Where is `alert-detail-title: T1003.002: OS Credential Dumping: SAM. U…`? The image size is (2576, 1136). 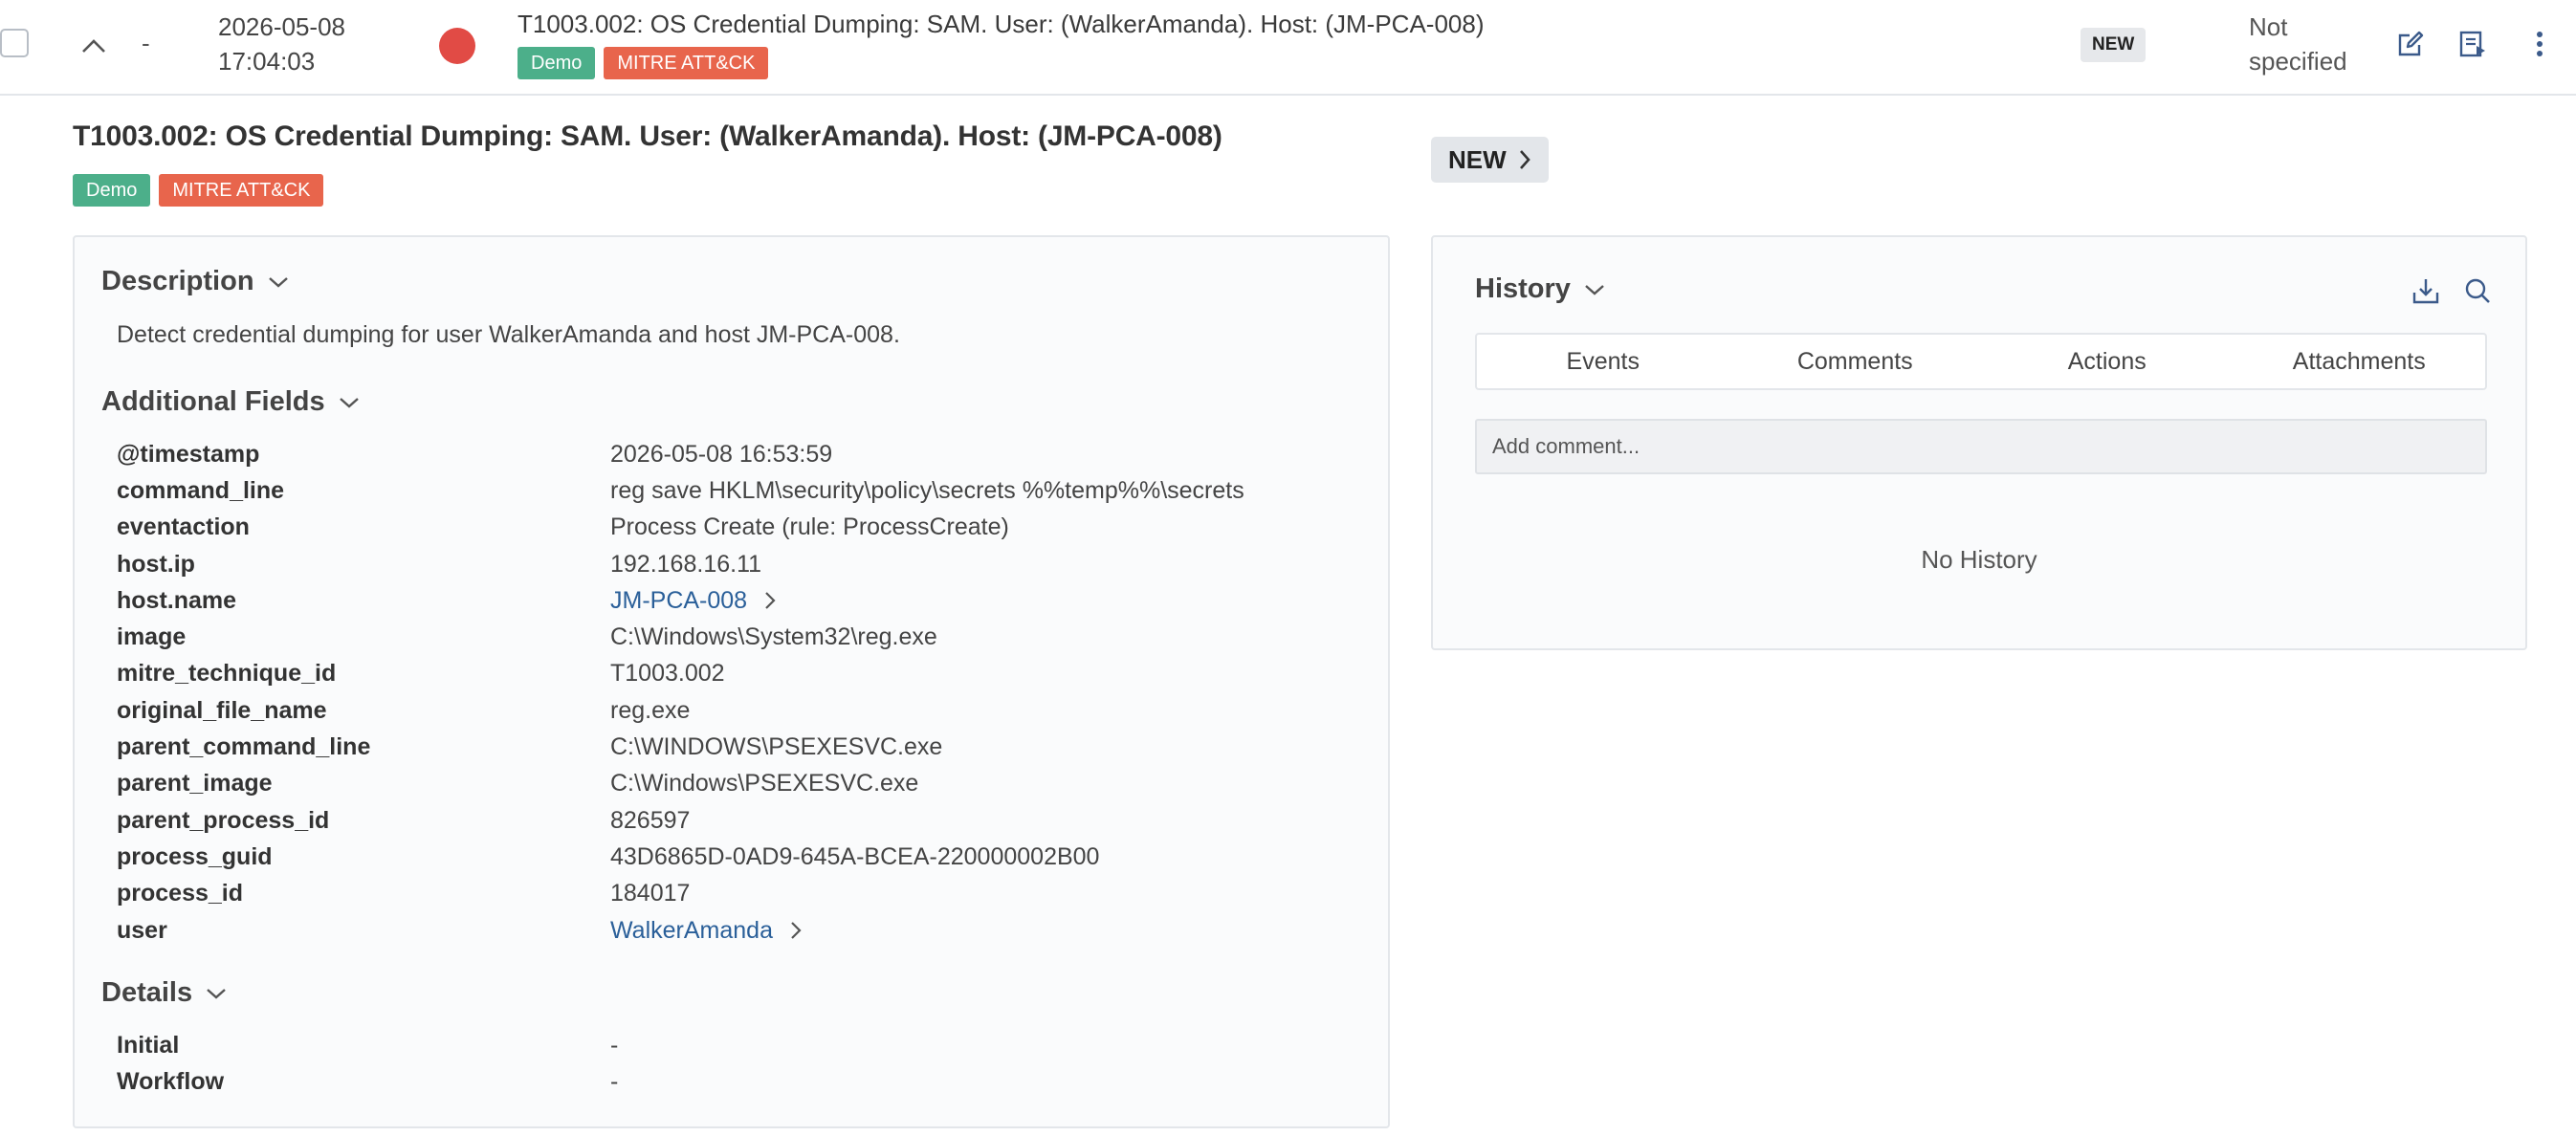 alert-detail-title: T1003.002: OS Credential Dumping: SAM. U… is located at coordinates (647, 136).